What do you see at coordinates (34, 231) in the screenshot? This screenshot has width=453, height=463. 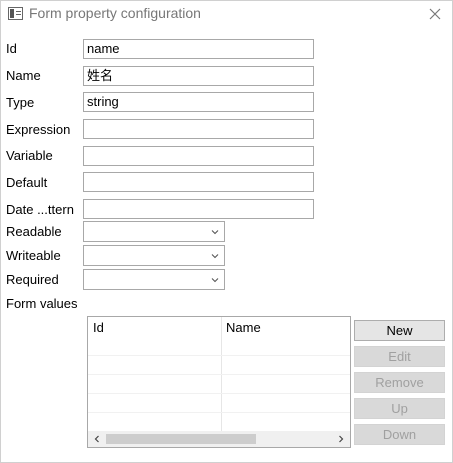 I see `readable-label: Readable` at bounding box center [34, 231].